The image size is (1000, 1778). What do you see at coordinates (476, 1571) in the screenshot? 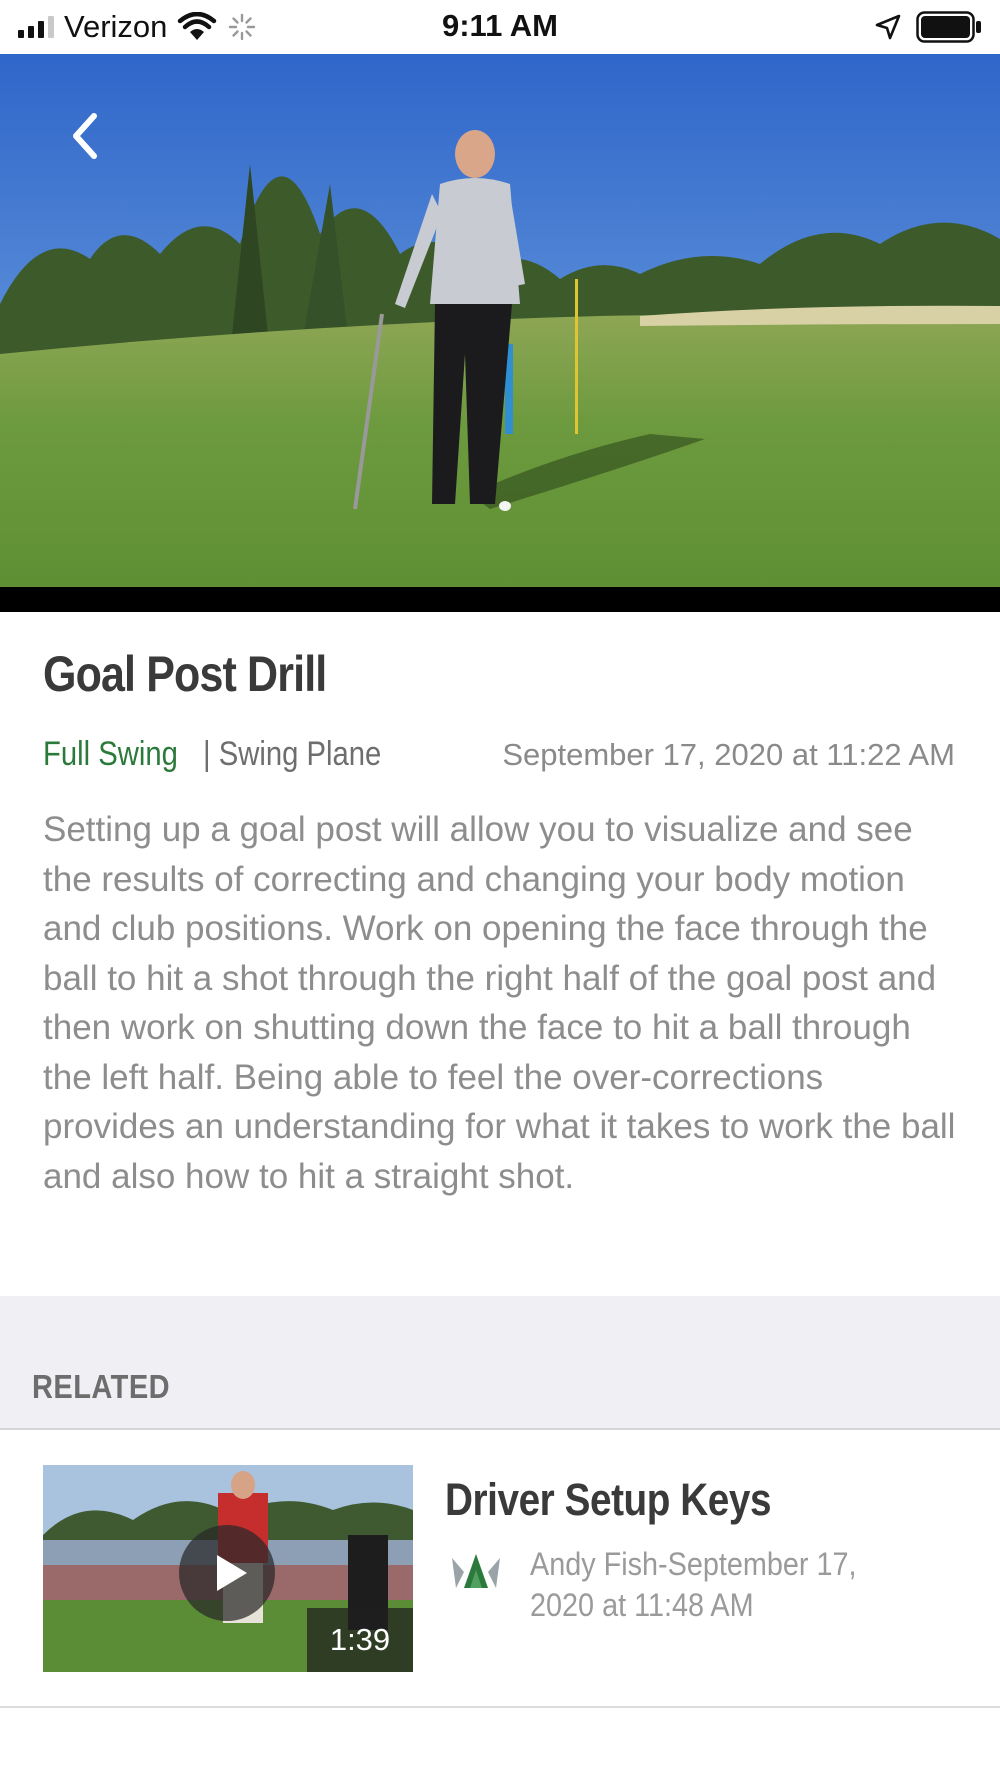
I see `crown-logo-icon` at bounding box center [476, 1571].